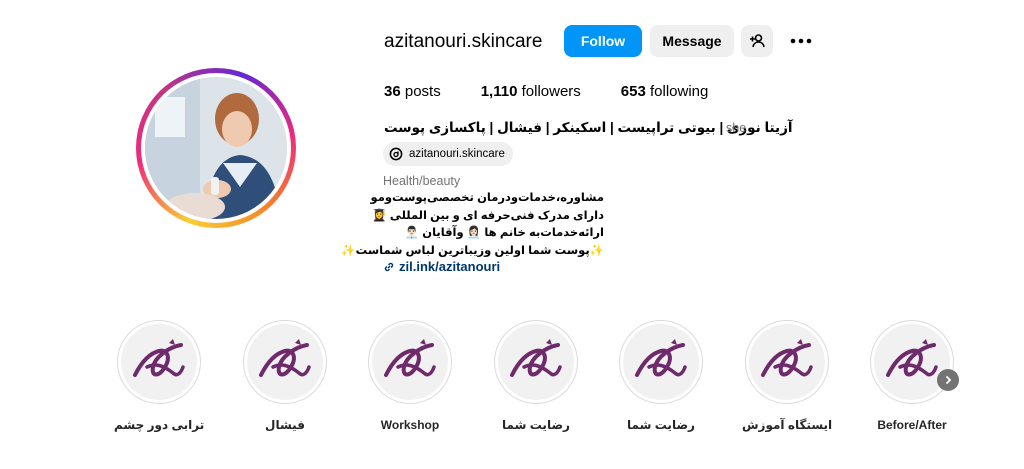  Describe the element at coordinates (410, 425) in the screenshot. I see `highlight-label: Workshop` at that location.